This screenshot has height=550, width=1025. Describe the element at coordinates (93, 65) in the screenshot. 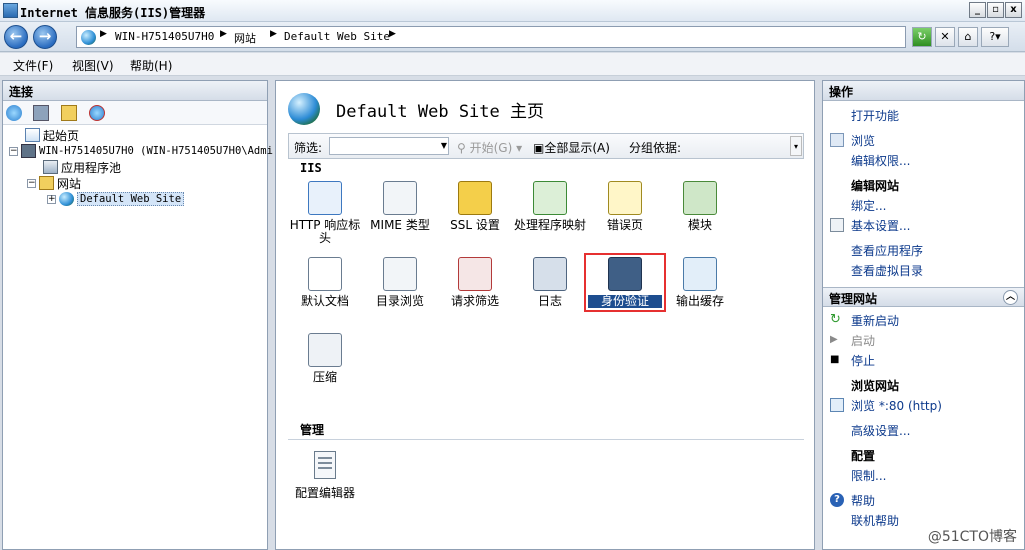

I see `menu-view: 视图(V)` at that location.